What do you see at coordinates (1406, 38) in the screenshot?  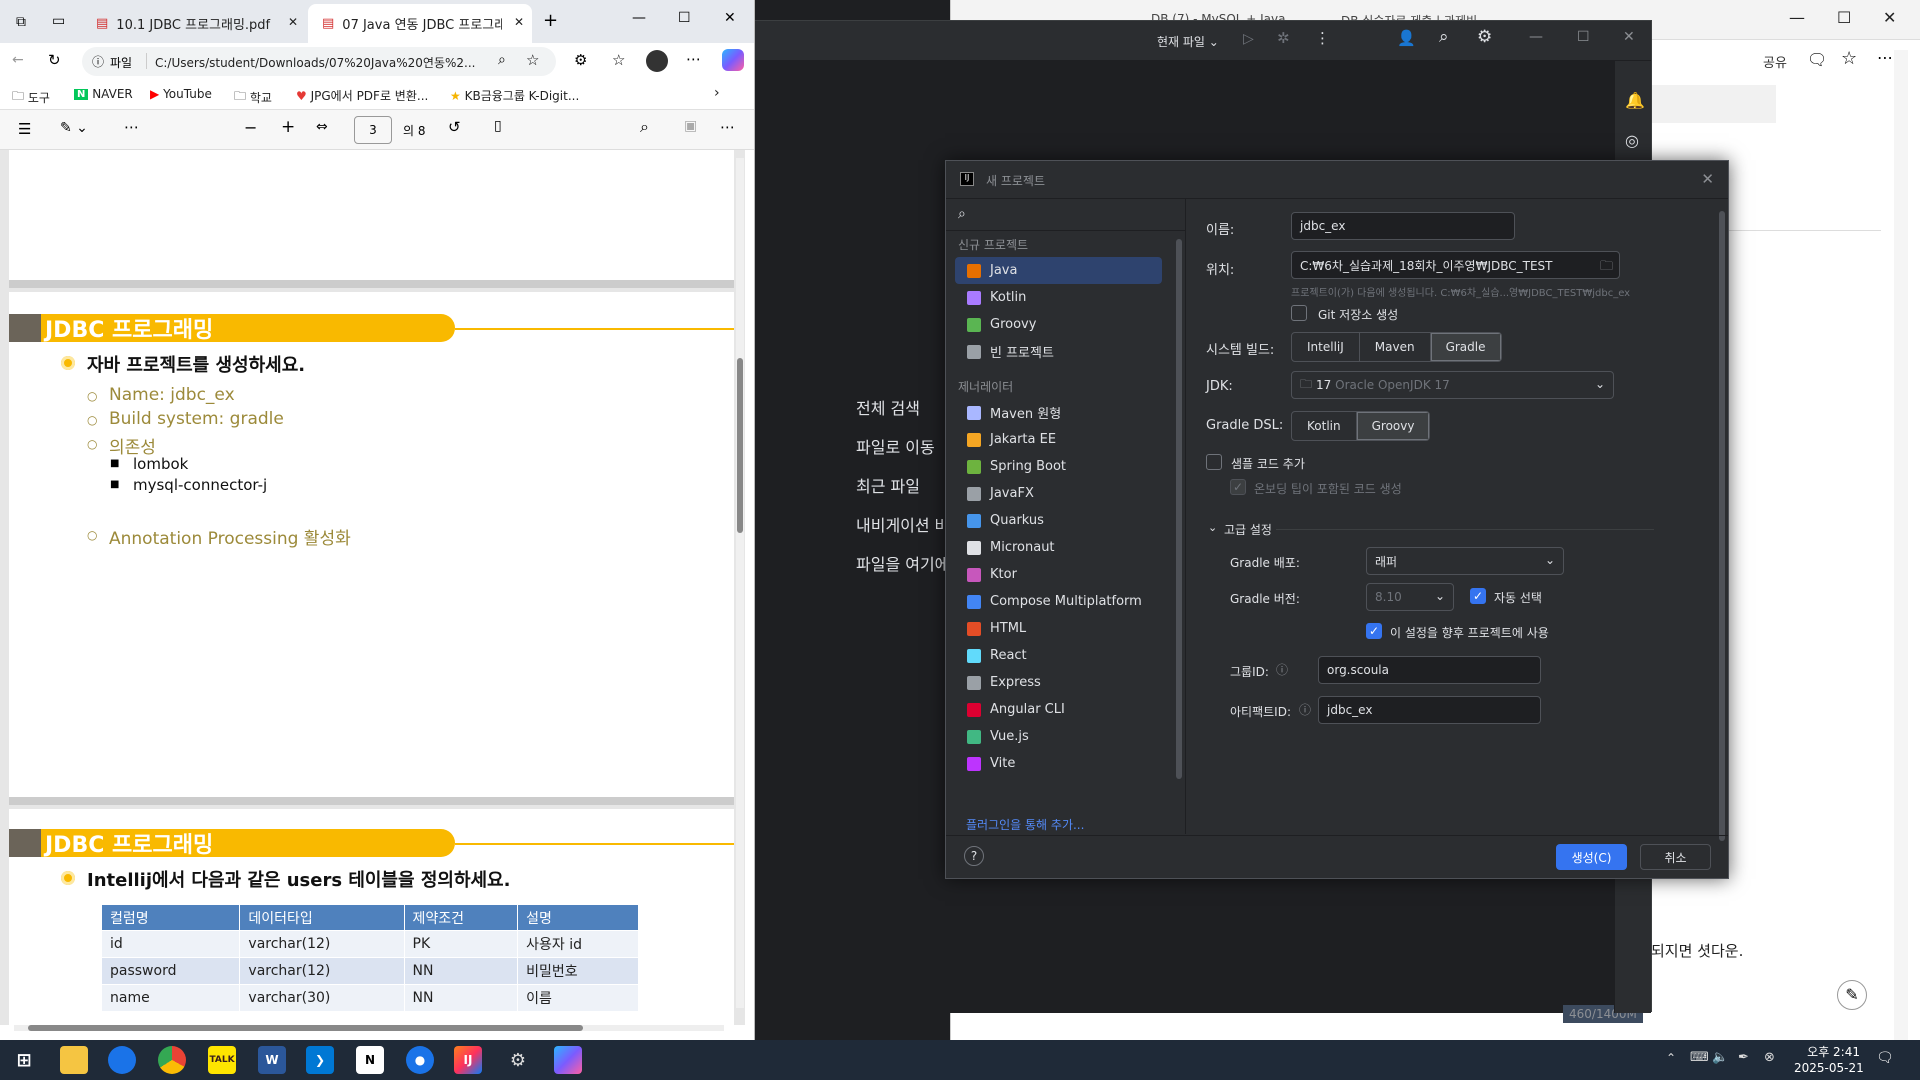 I see `add-user-icon: 👤` at bounding box center [1406, 38].